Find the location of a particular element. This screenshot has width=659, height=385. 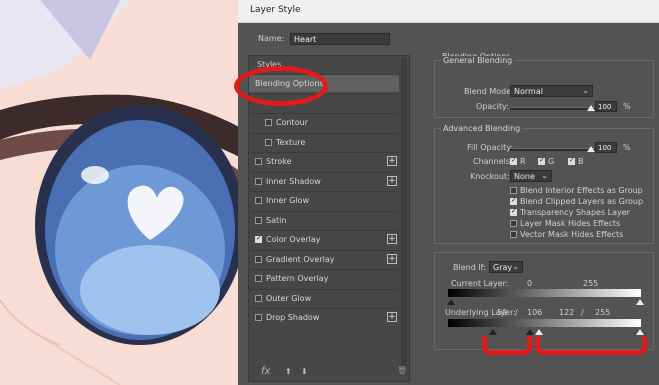

advanced-option-label: Transparency Shapes Layer is located at coordinates (575, 212).